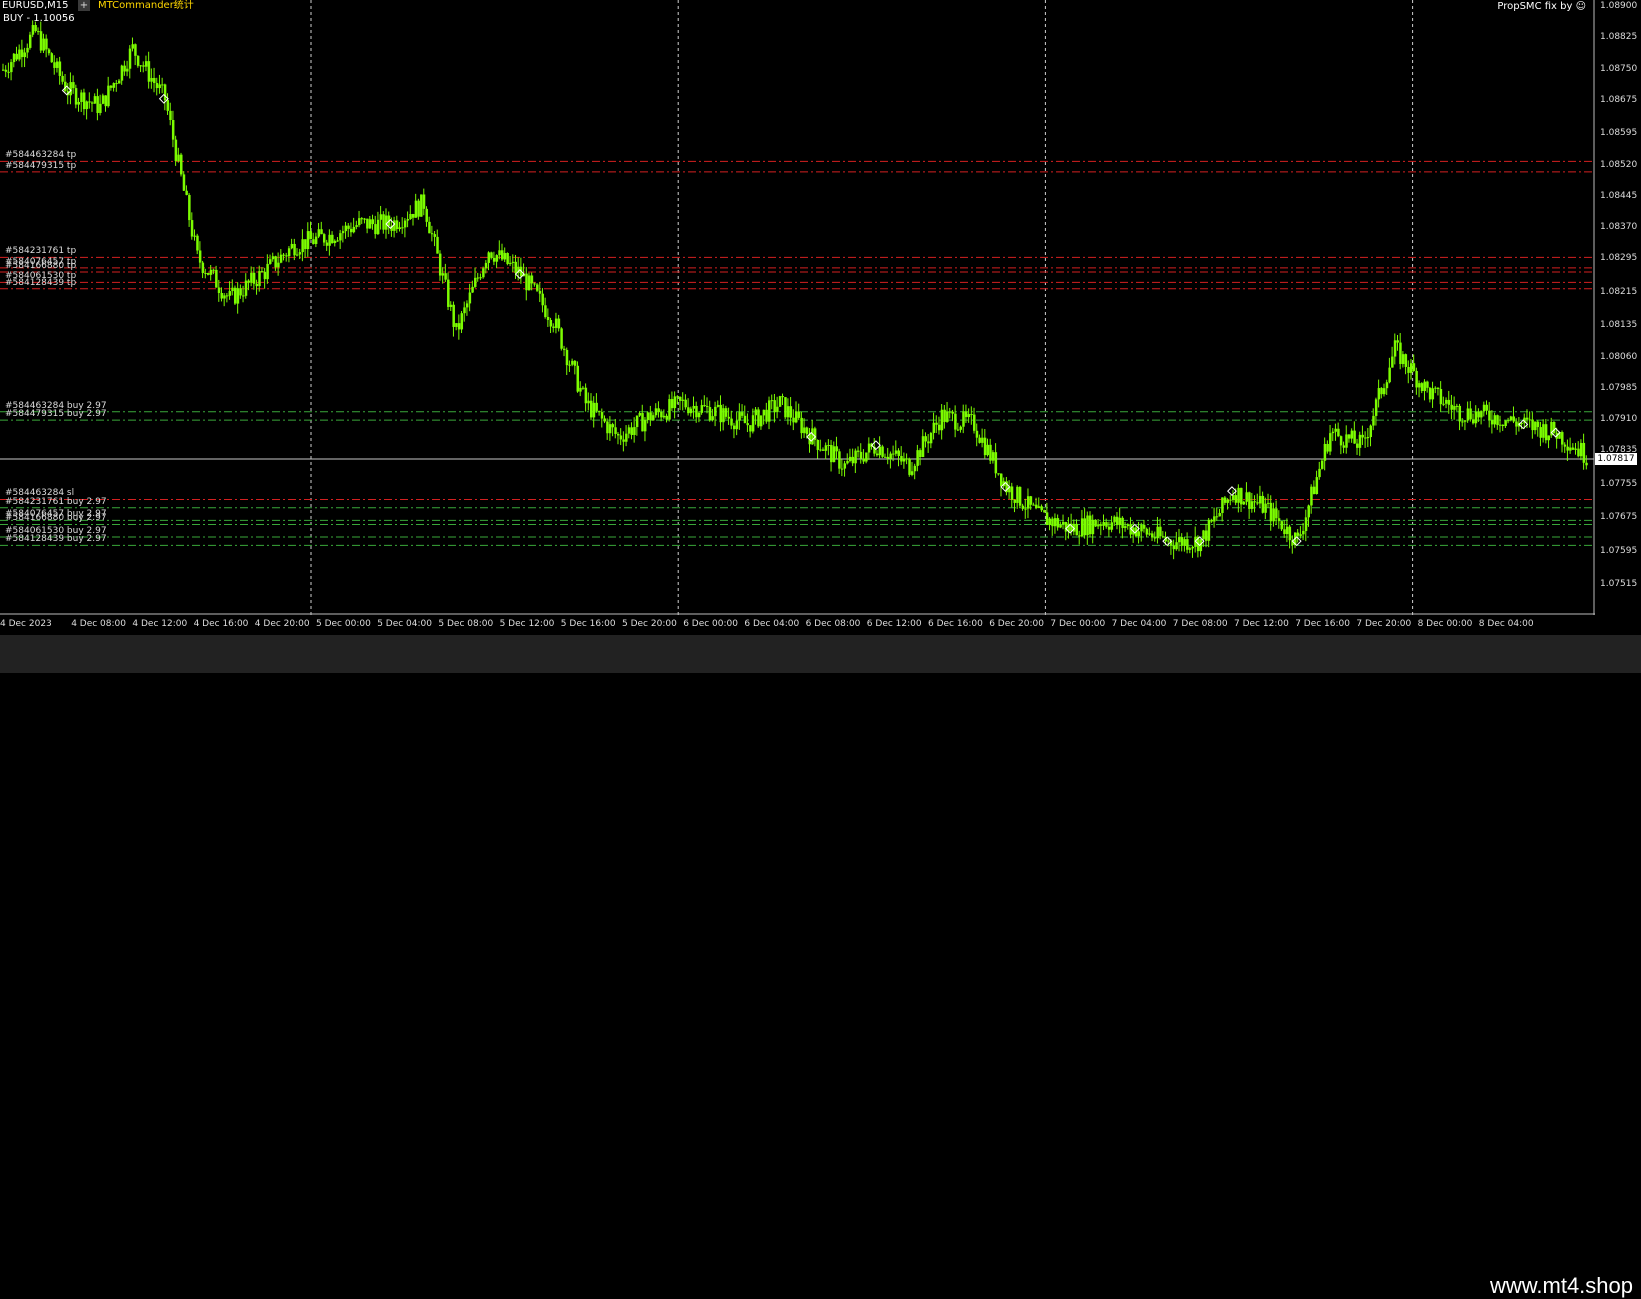 The height and width of the screenshot is (1299, 1641). Describe the element at coordinates (56, 501) in the screenshot. I see `order-line-label: #584231761 buy 2.97` at that location.